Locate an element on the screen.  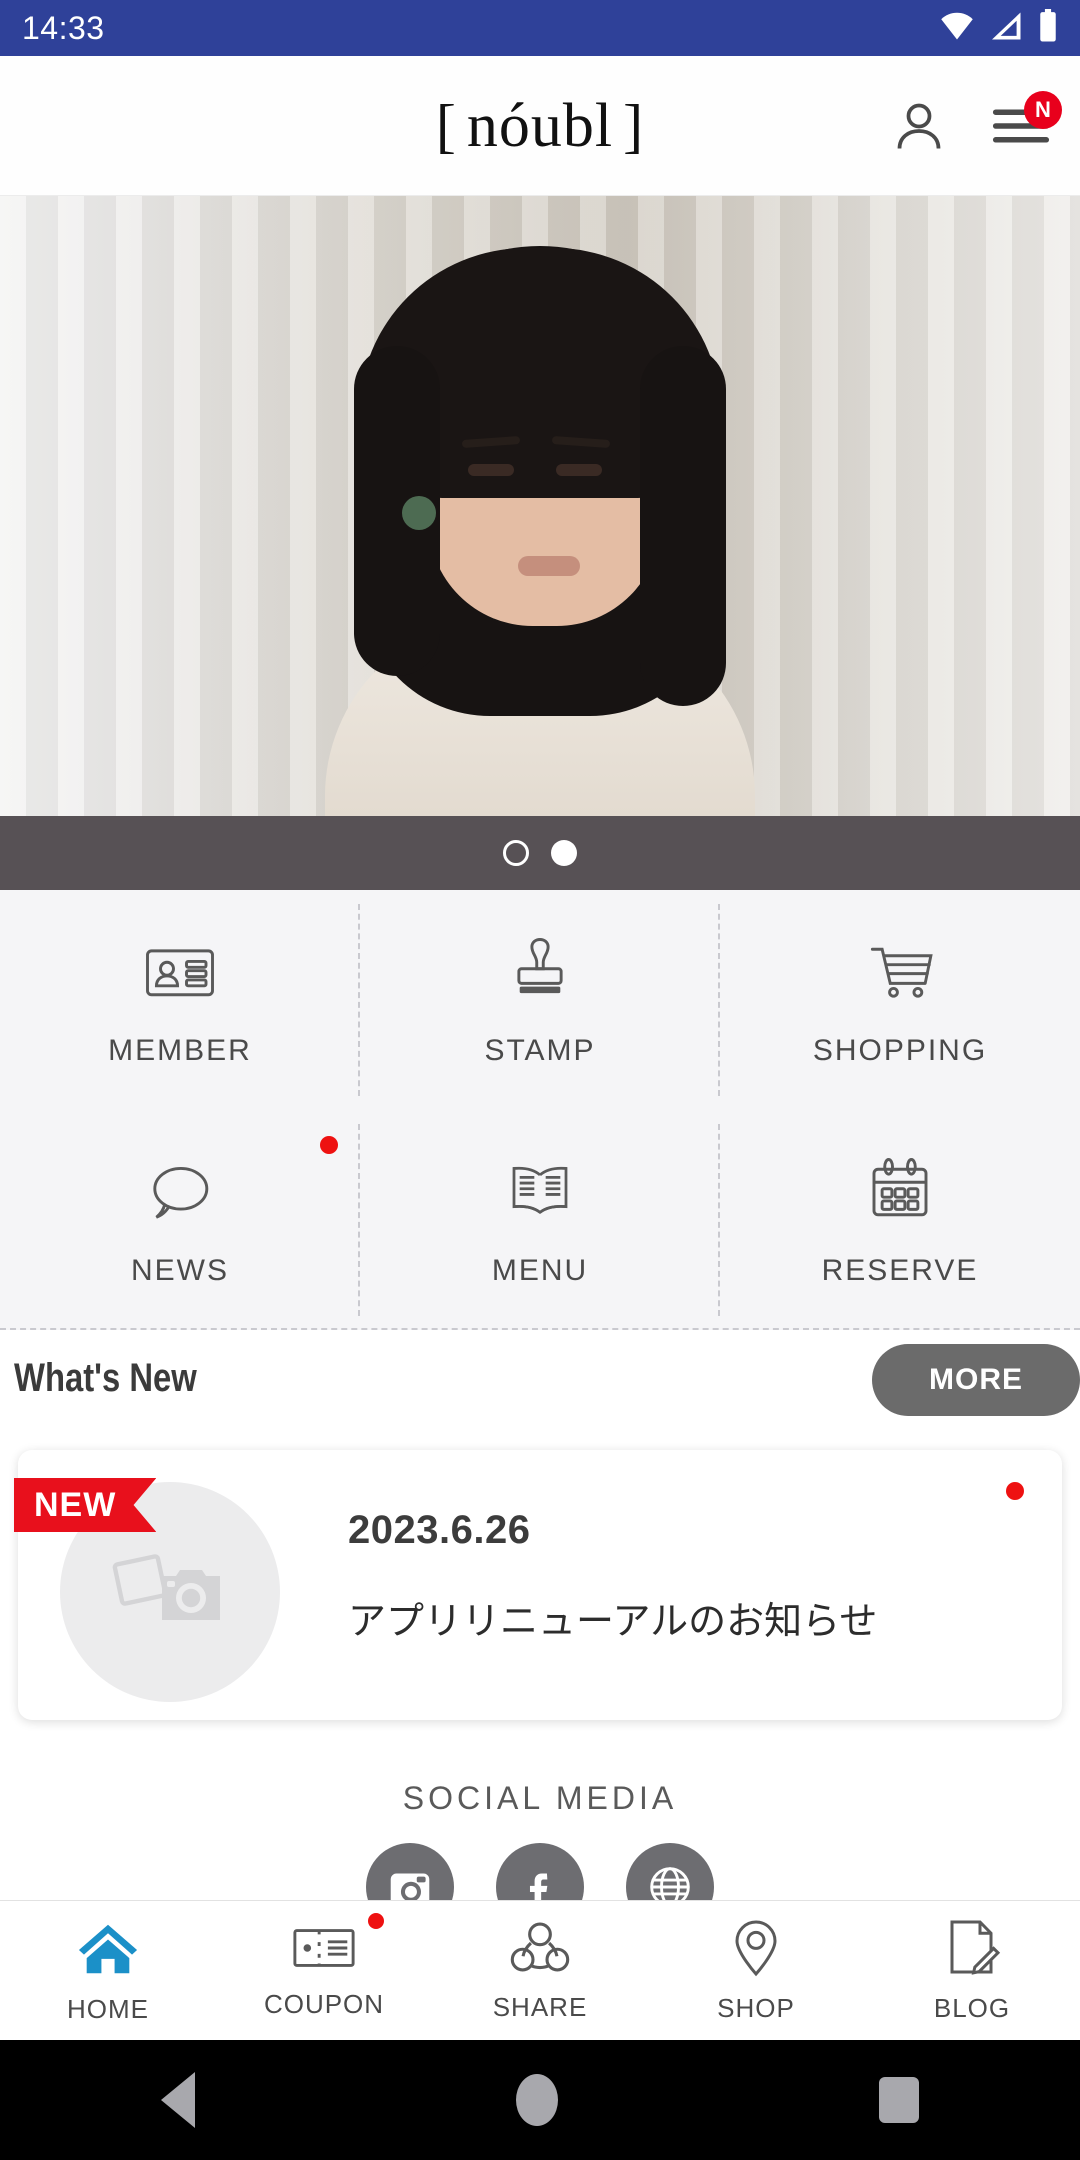
battery-icon is located at coordinates (1048, 28).